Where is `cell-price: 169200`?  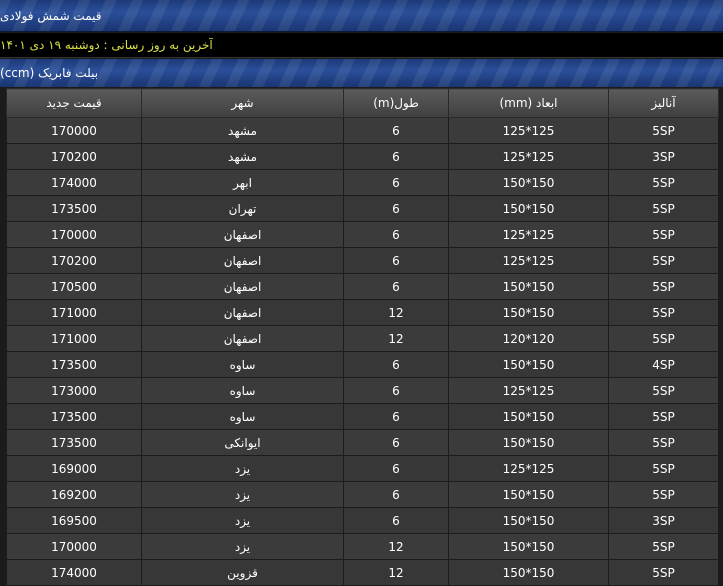 cell-price: 169200 is located at coordinates (74, 494).